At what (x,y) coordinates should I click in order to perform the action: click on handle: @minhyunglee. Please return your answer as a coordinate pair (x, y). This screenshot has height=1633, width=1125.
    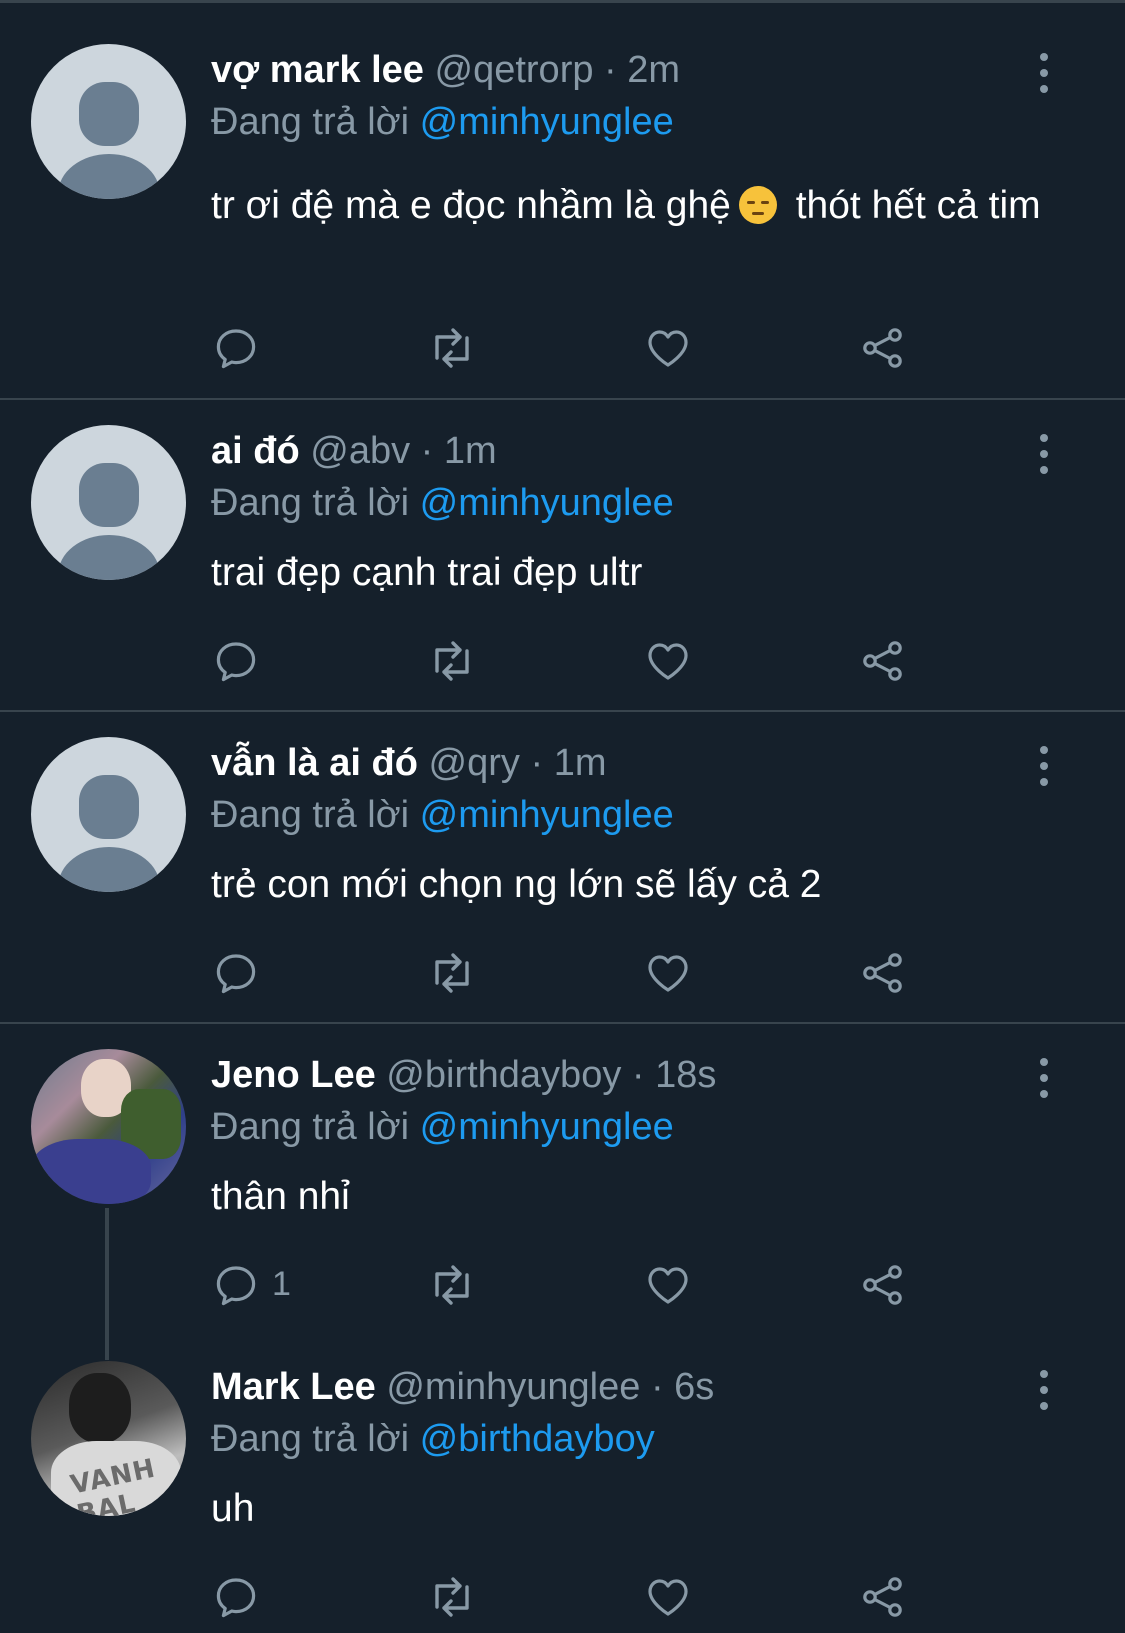
    Looking at the image, I should click on (513, 1387).